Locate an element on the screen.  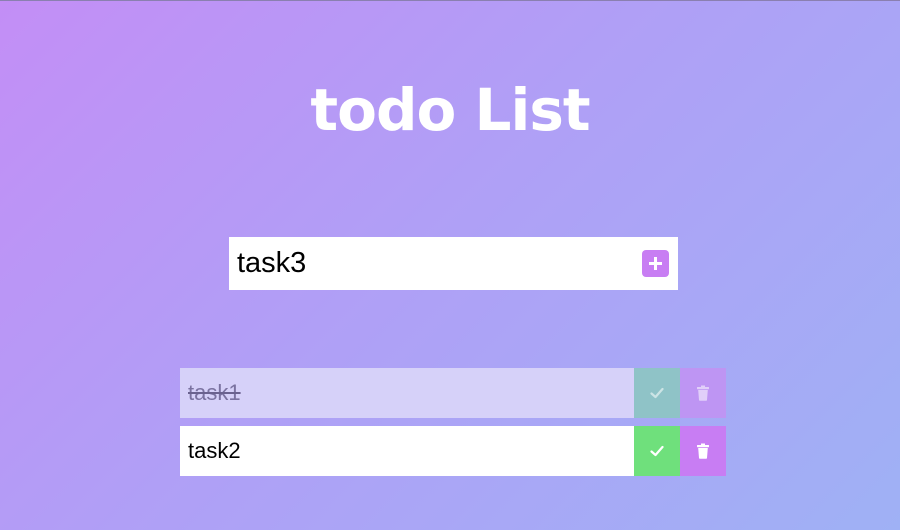
page-title: todo List is located at coordinates (450, 109).